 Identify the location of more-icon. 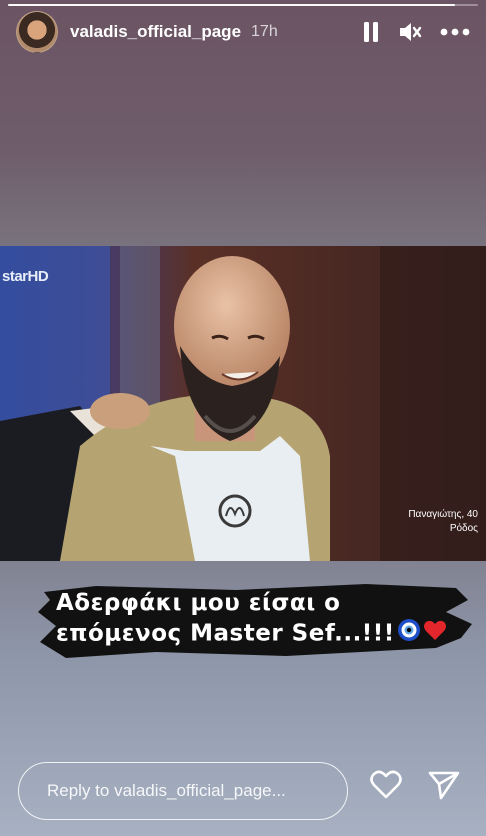
(455, 32).